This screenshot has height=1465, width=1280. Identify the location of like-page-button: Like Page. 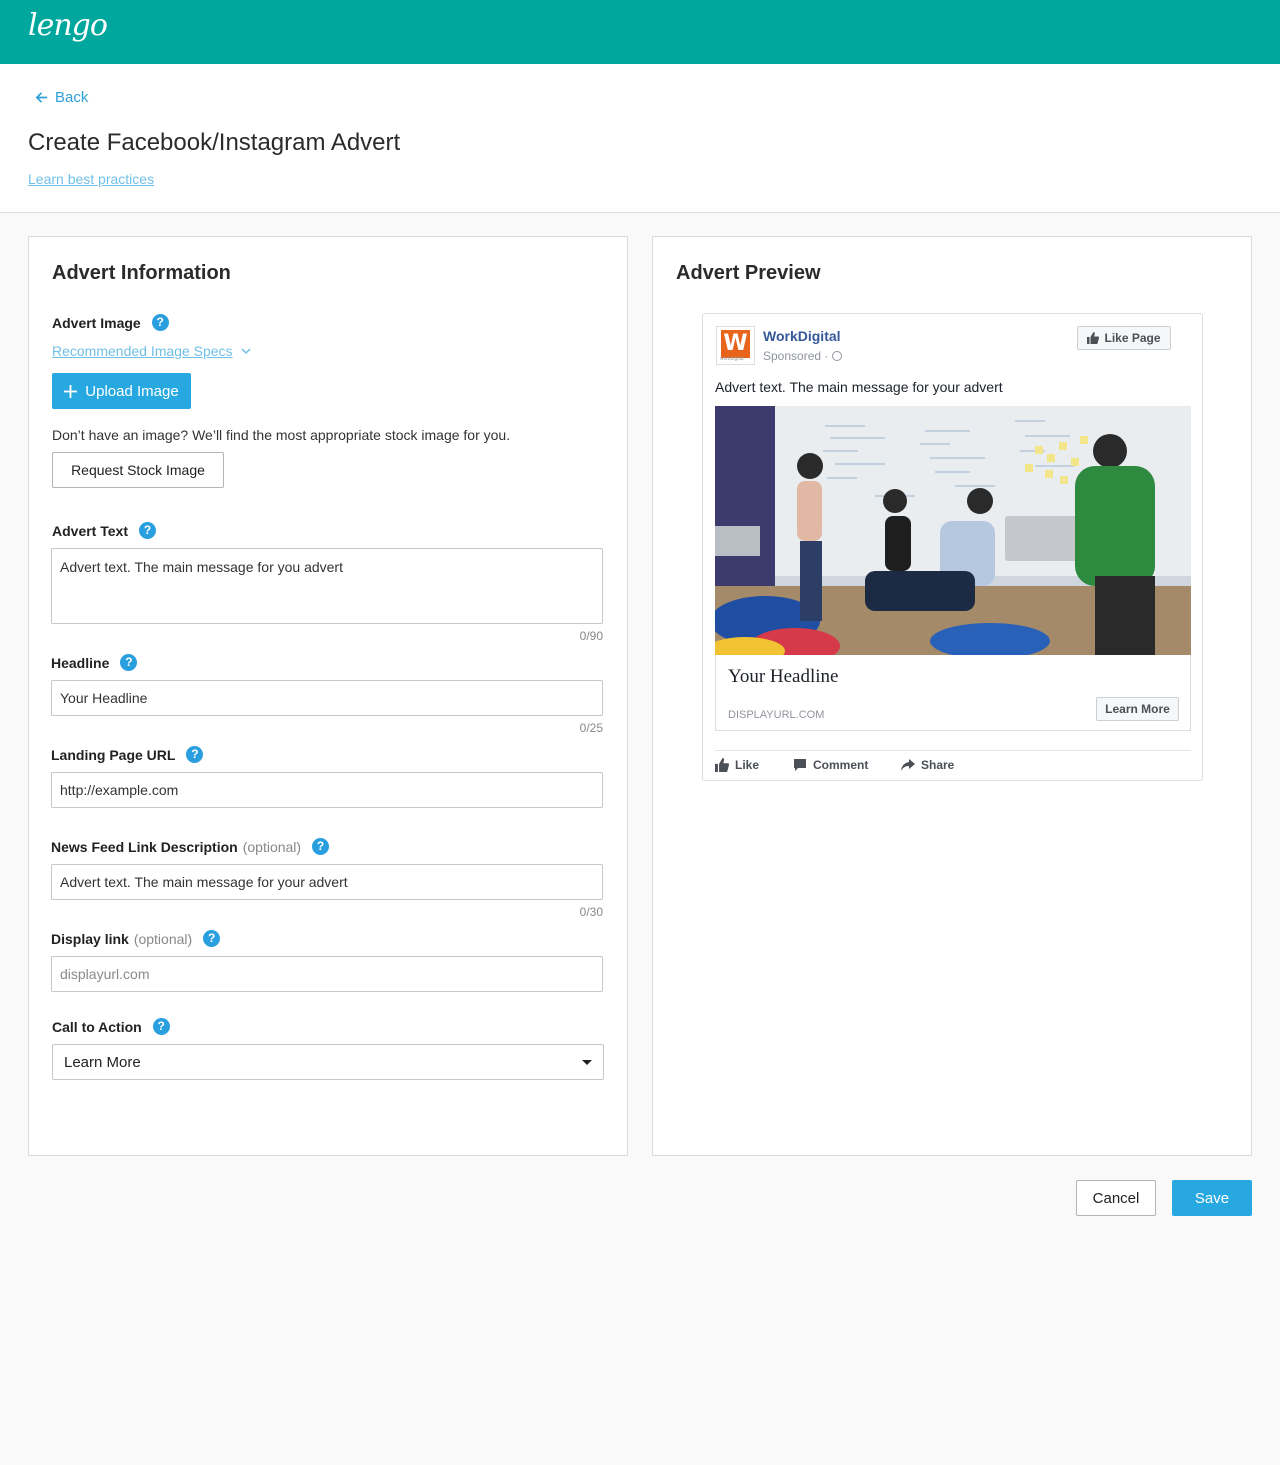
(1124, 338).